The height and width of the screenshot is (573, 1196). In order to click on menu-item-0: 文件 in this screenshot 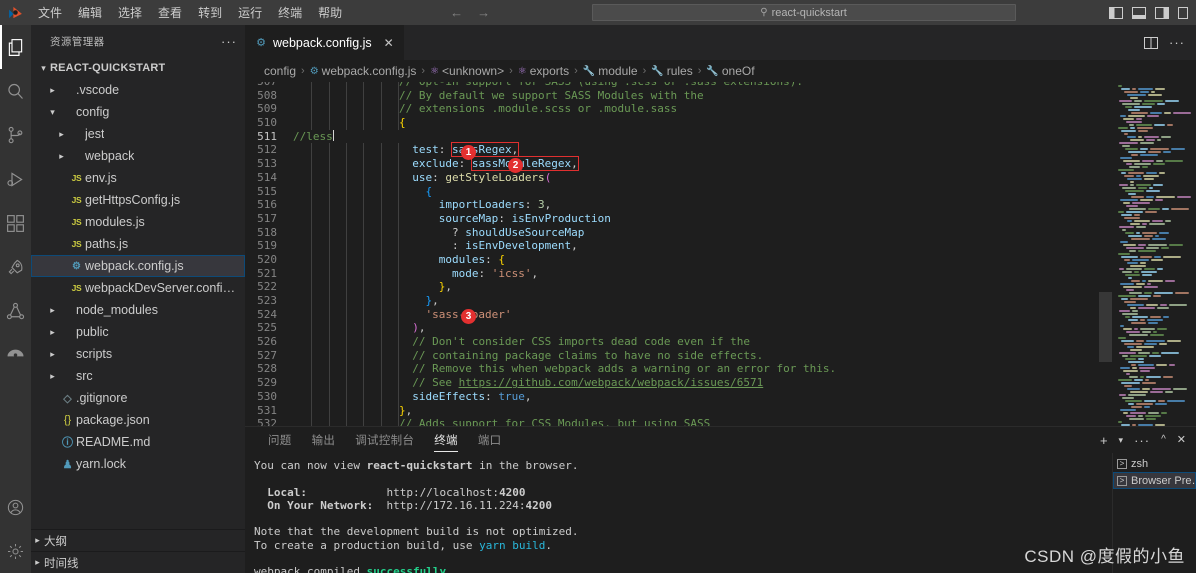, I will do `click(50, 12)`.